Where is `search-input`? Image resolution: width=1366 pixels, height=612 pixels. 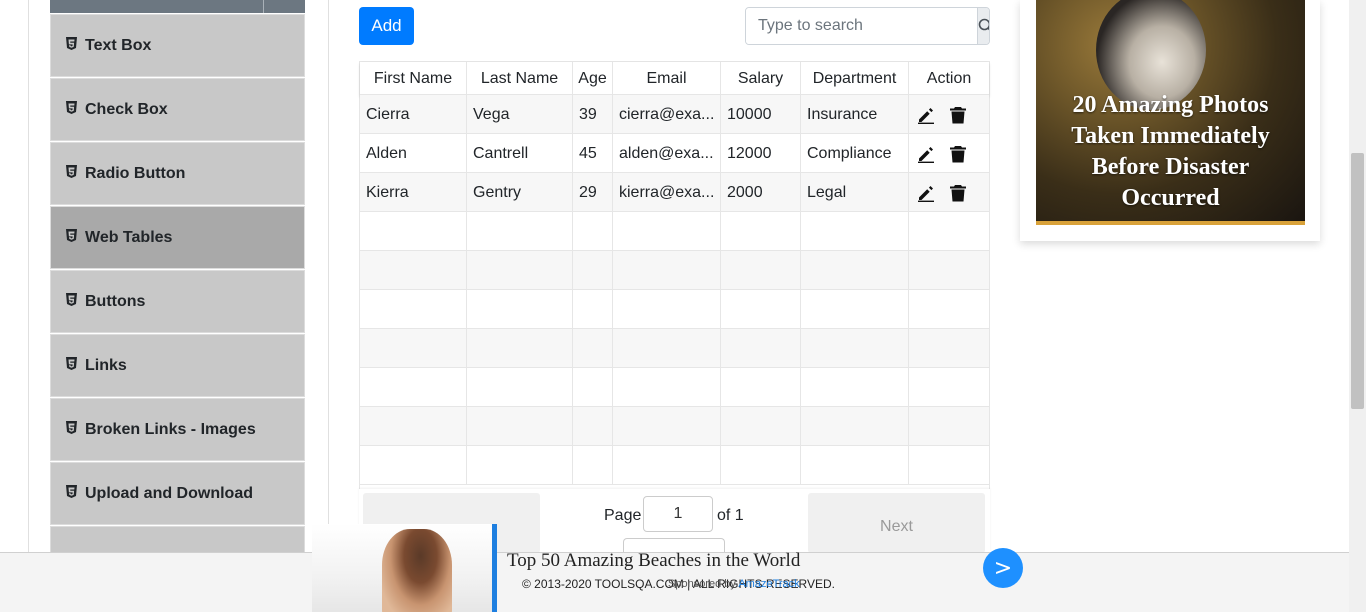
search-input is located at coordinates (861, 26).